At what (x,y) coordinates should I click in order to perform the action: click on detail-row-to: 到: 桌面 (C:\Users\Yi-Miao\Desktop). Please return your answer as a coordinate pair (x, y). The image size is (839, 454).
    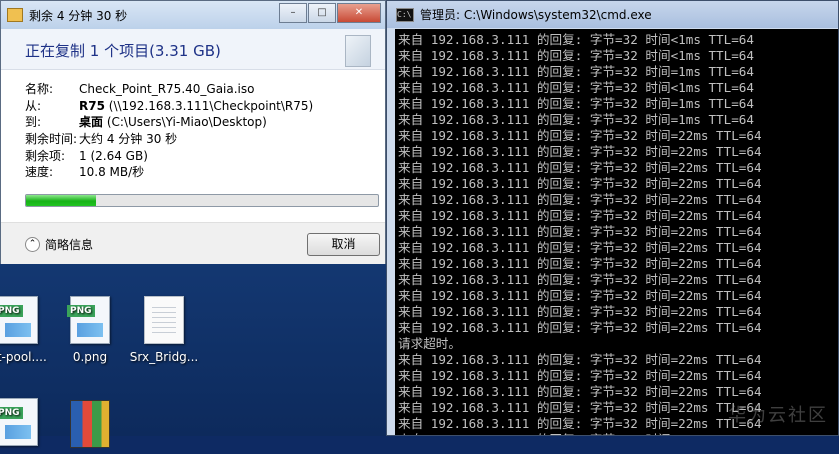
    Looking at the image, I should click on (169, 122).